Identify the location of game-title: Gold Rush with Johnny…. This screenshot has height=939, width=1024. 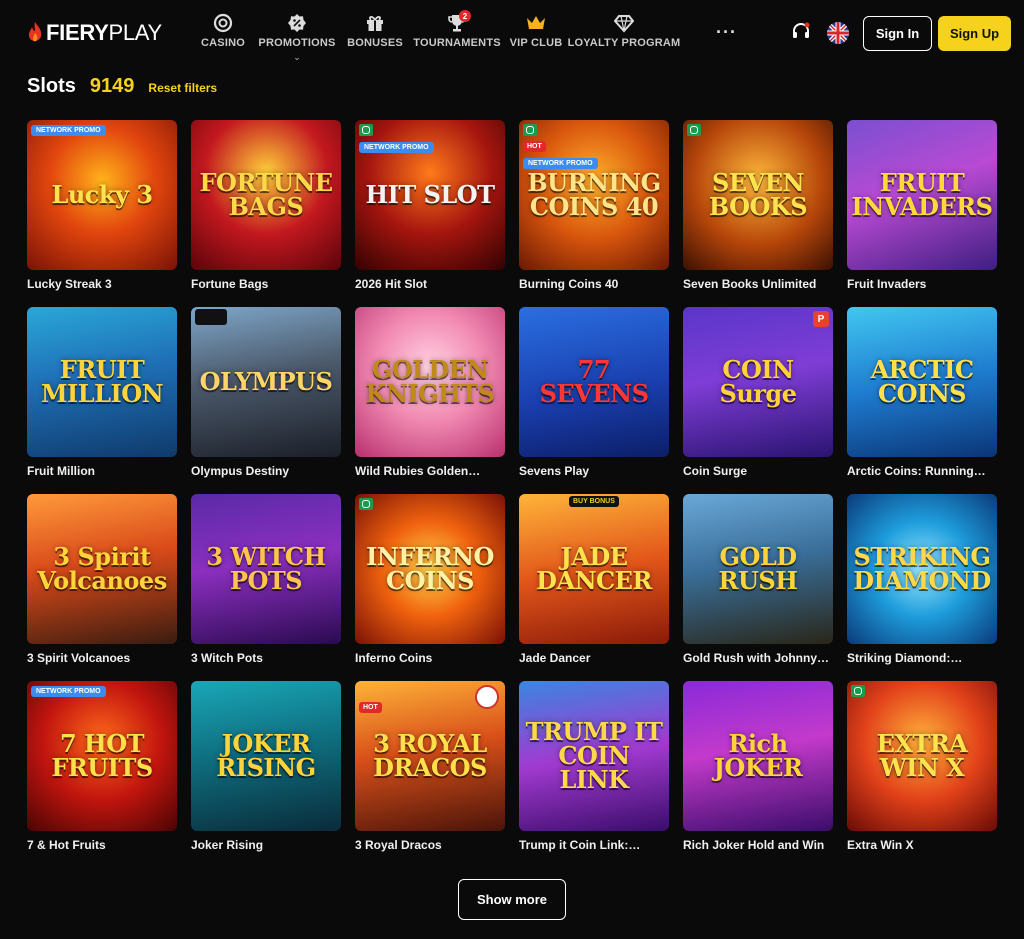
(758, 658).